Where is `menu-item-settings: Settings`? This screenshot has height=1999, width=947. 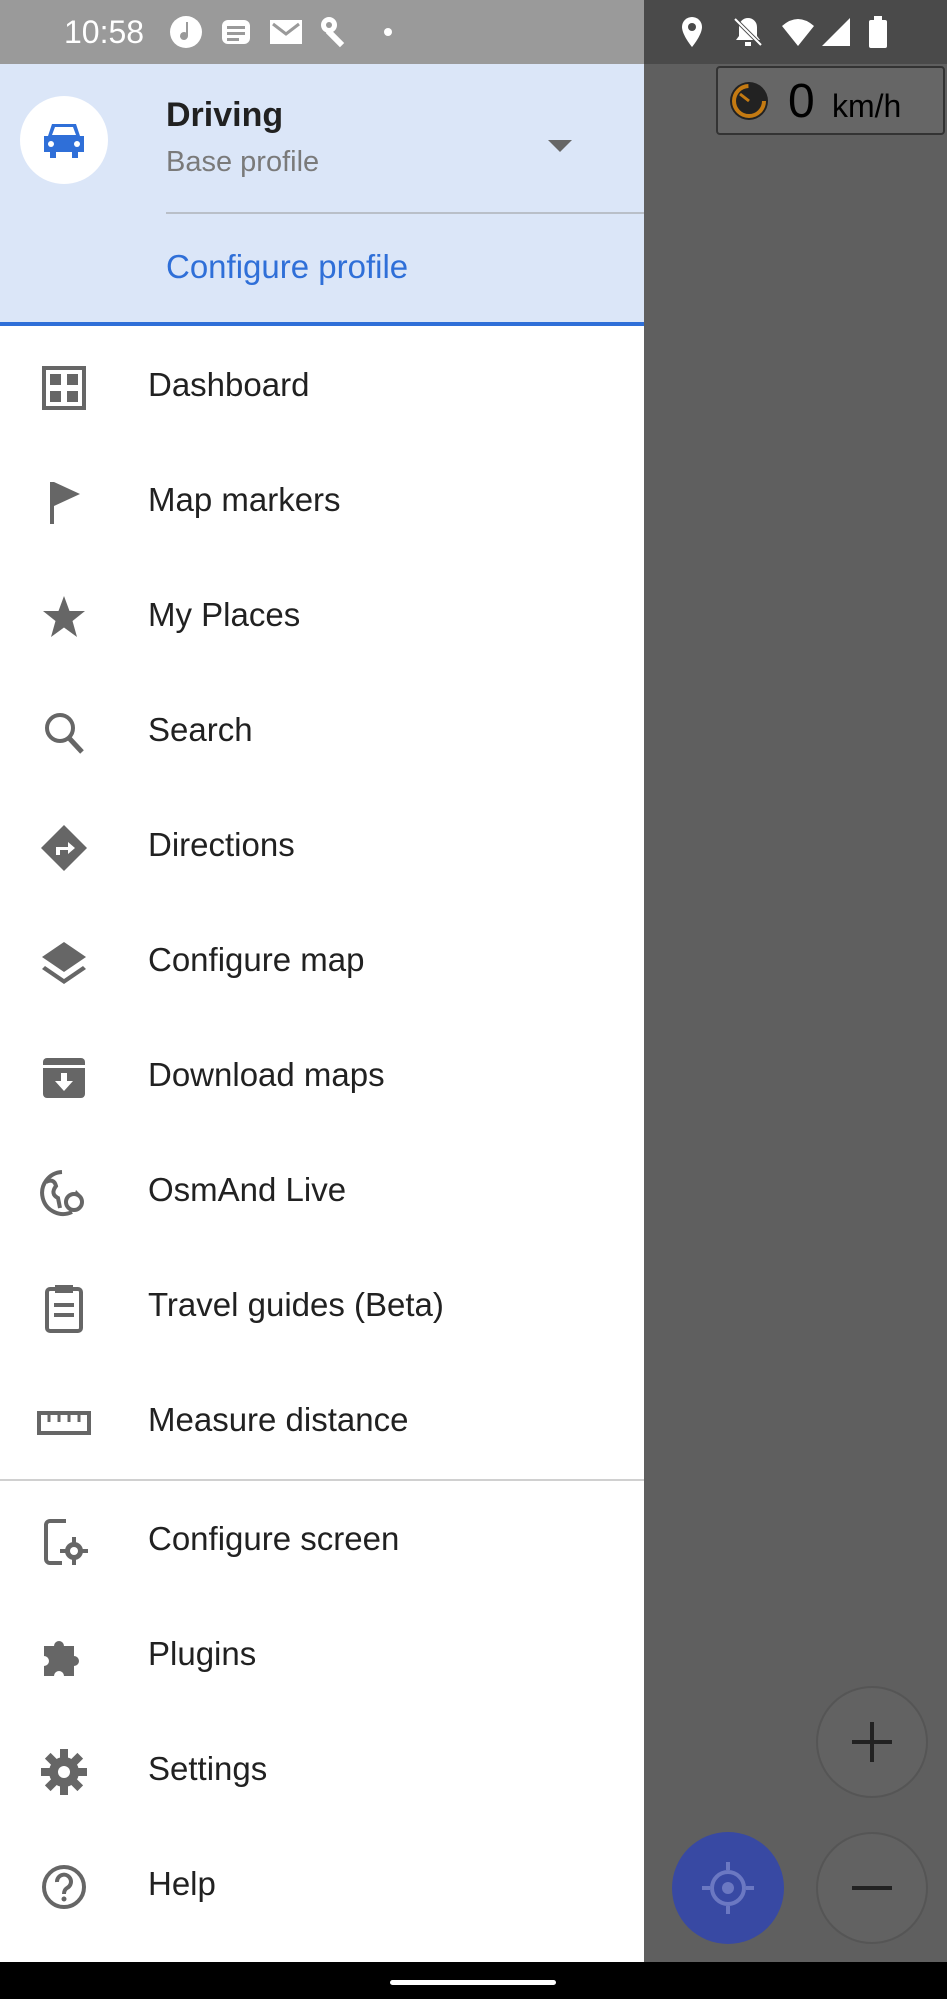
menu-item-settings: Settings is located at coordinates (322, 1771).